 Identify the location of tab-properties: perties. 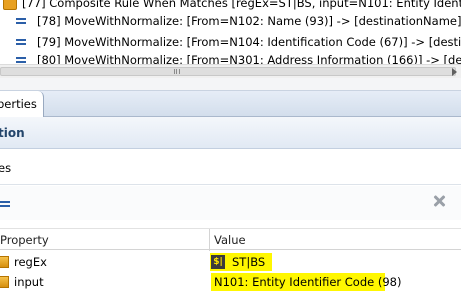
(22, 104).